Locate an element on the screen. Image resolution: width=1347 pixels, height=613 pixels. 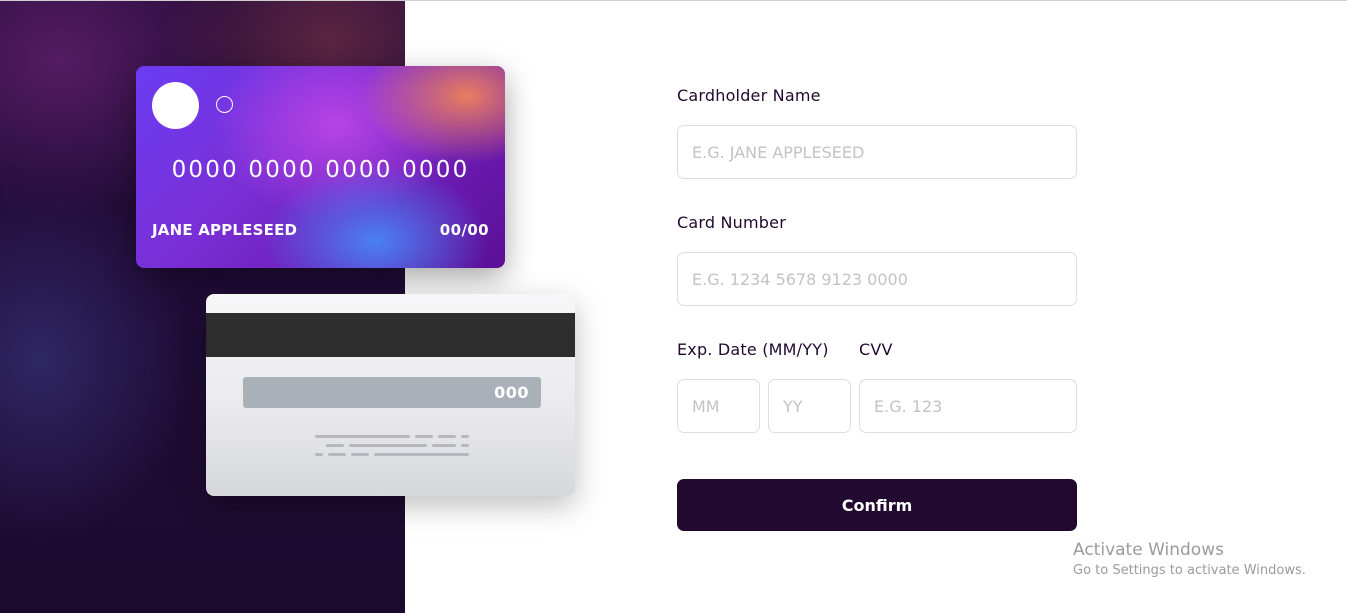
exp-month-input is located at coordinates (718, 406).